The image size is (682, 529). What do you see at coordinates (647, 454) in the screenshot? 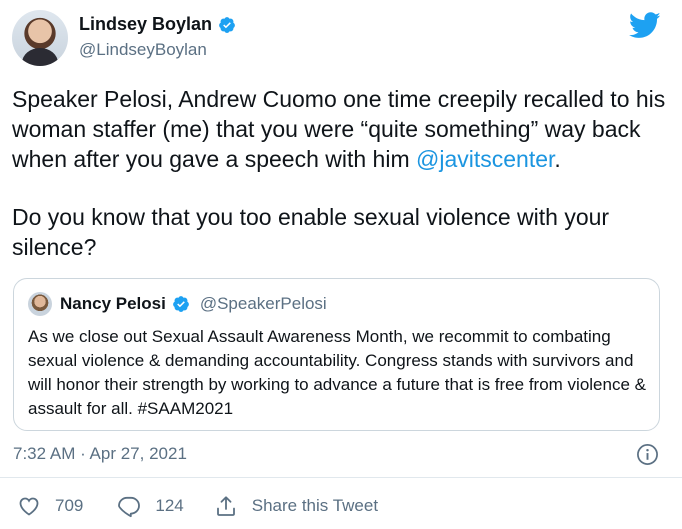
I see `info-icon` at bounding box center [647, 454].